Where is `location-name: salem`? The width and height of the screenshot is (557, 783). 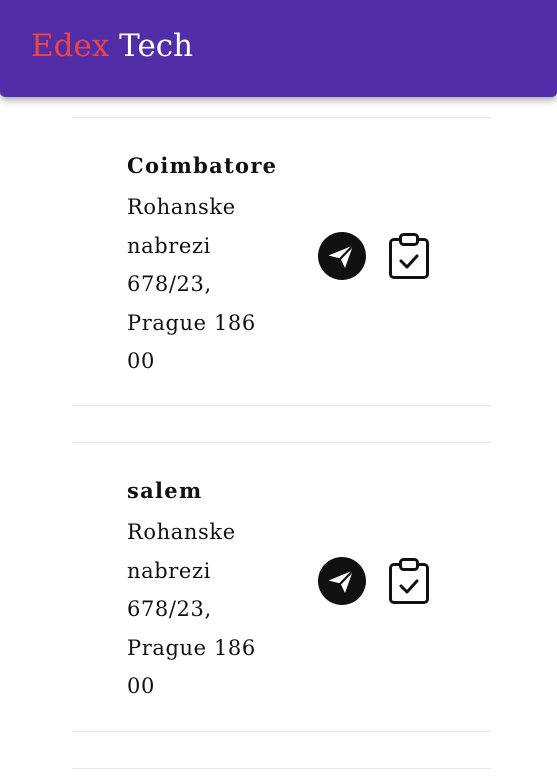
location-name: salem is located at coordinates (165, 490).